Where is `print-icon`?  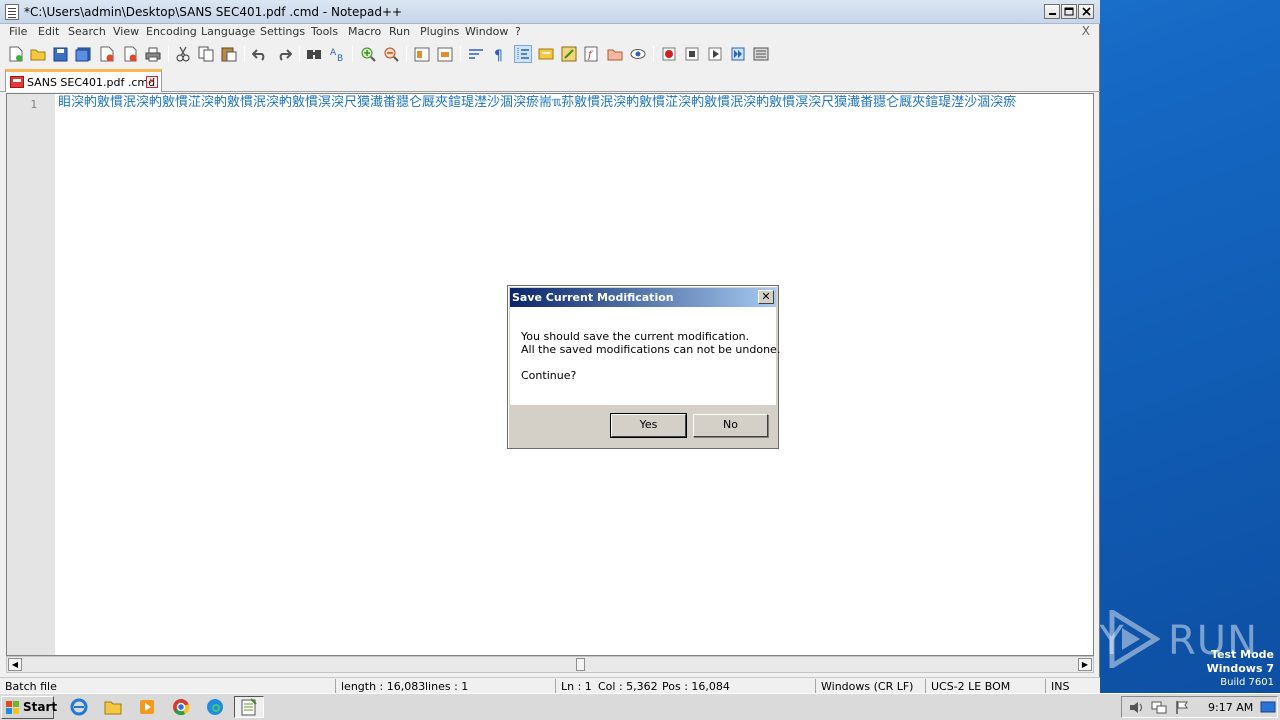
print-icon is located at coordinates (153, 54).